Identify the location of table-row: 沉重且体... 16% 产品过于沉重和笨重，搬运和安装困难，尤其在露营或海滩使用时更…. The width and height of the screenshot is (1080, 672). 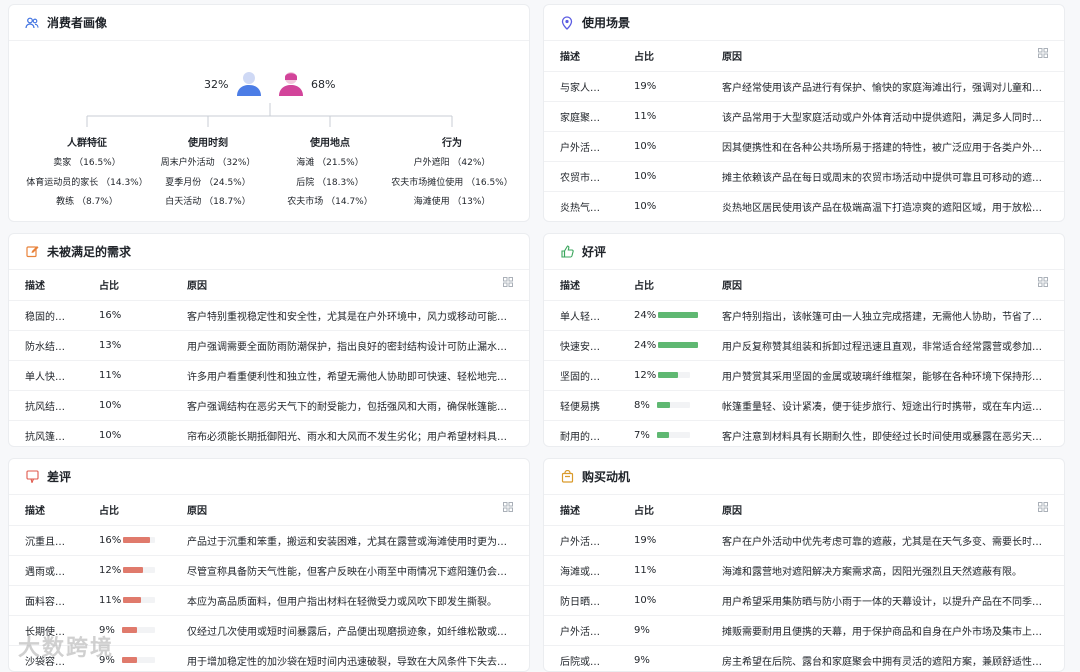
(269, 539).